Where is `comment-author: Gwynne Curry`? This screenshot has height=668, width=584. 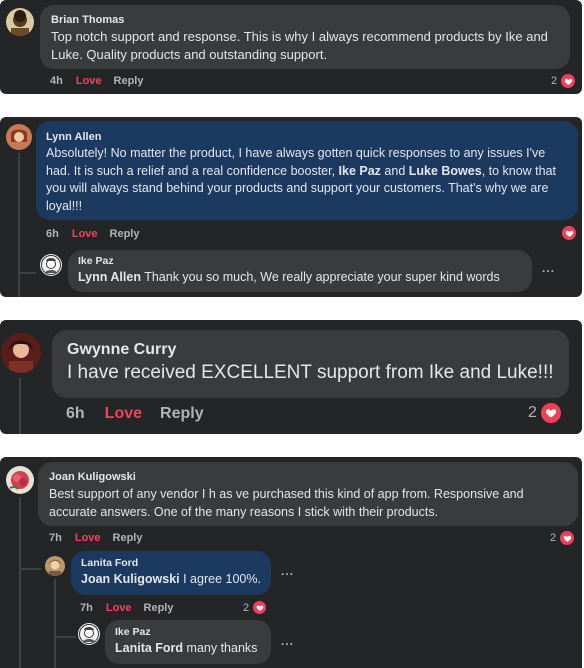
comment-author: Gwynne Curry is located at coordinates (310, 350).